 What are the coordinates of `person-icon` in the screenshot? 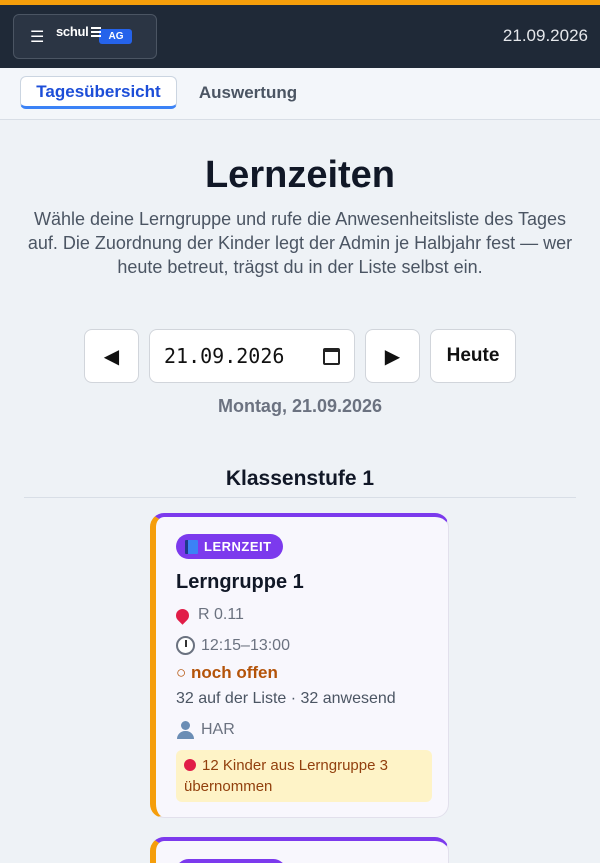 It's located at (185, 730).